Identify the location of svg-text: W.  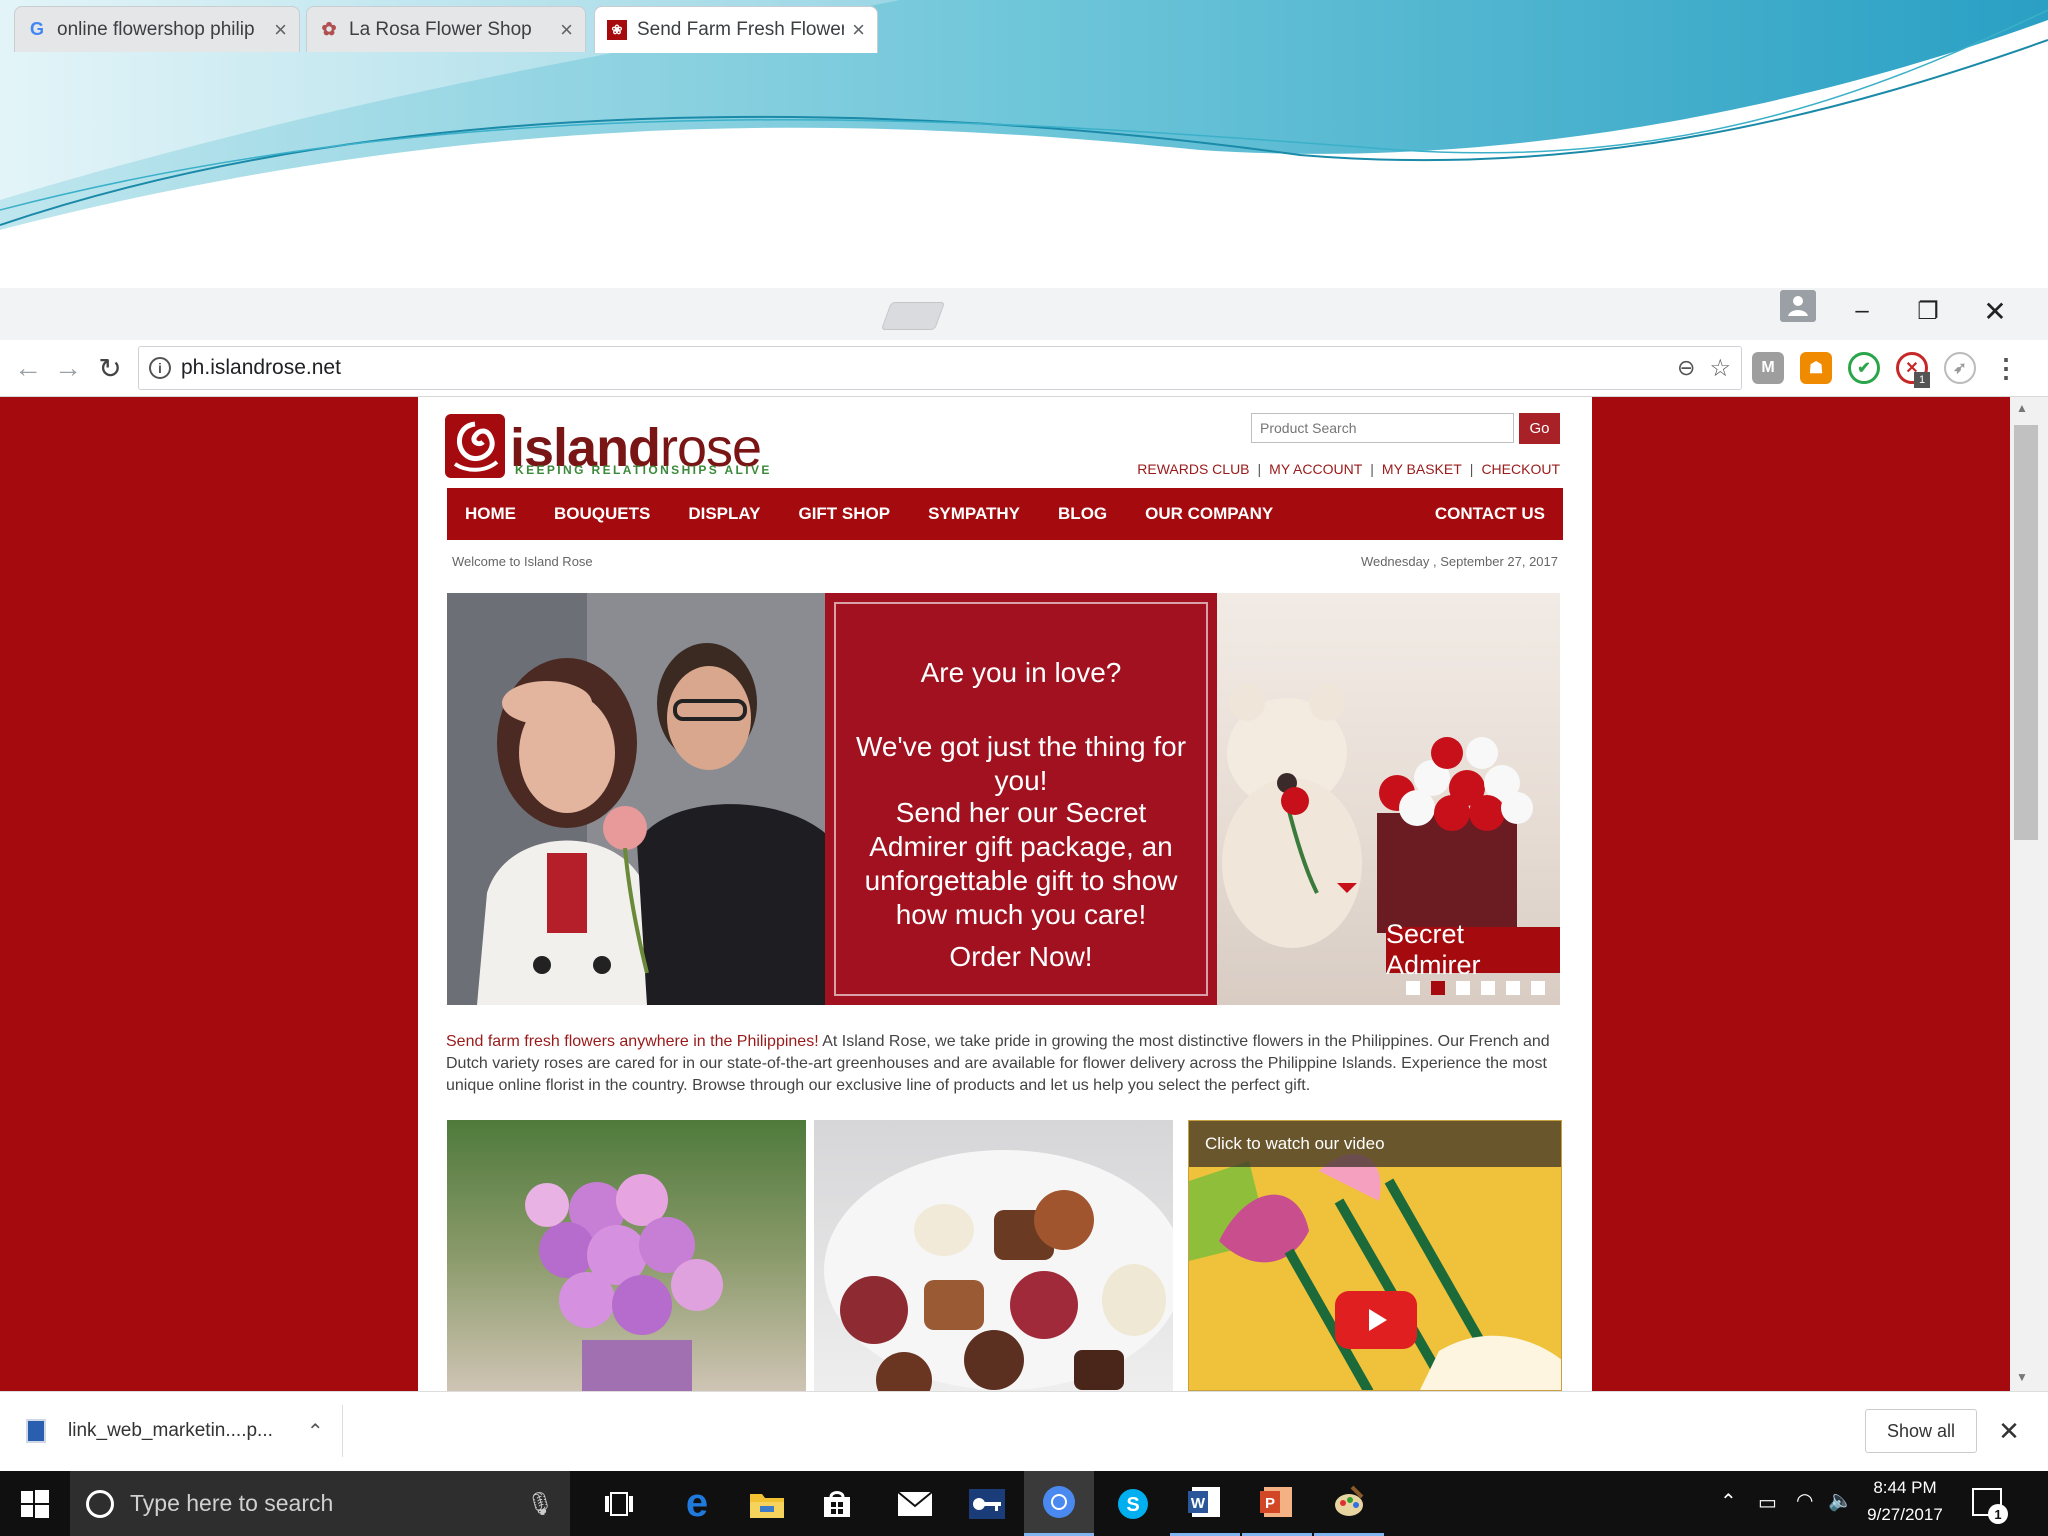
(1198, 1503).